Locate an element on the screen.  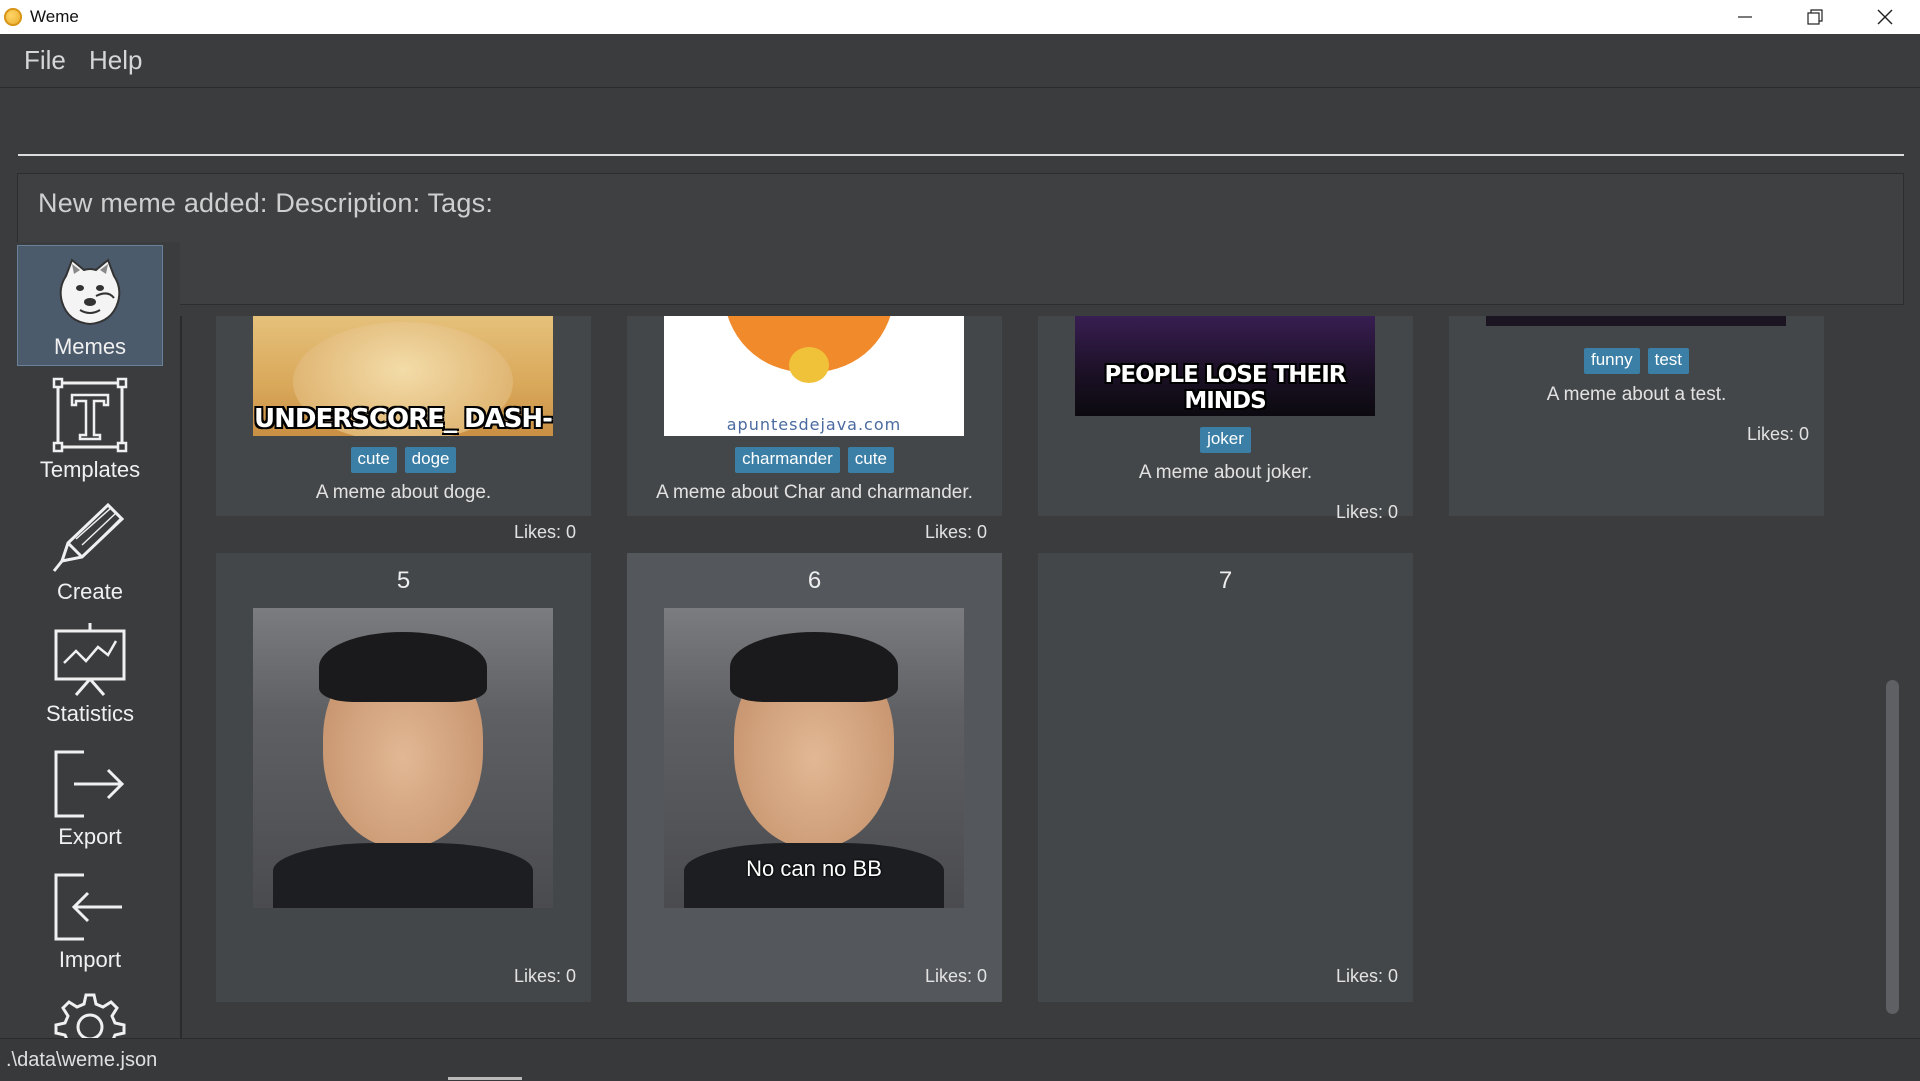
sidebar-item-memes: Memes is located at coordinates (90, 305).